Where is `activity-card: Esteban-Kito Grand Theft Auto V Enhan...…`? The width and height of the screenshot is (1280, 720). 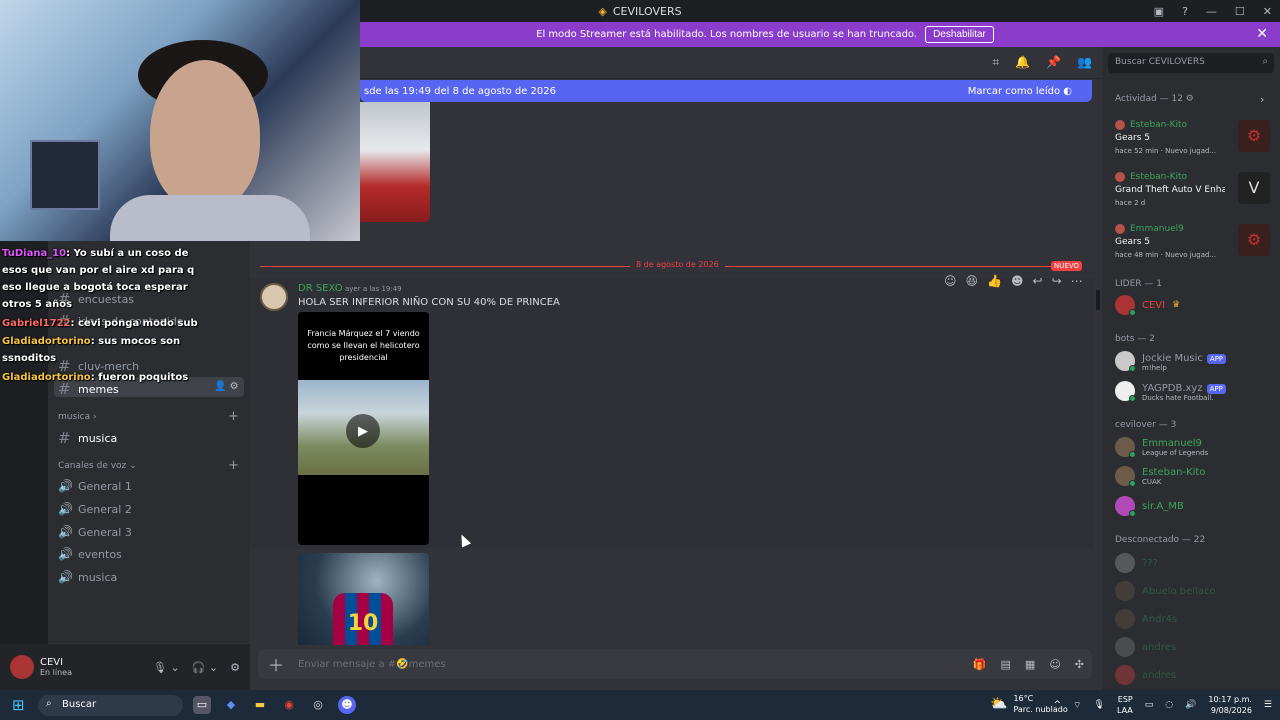
activity-card: Esteban-Kito Grand Theft Auto V Enhan...… is located at coordinates (1191, 192).